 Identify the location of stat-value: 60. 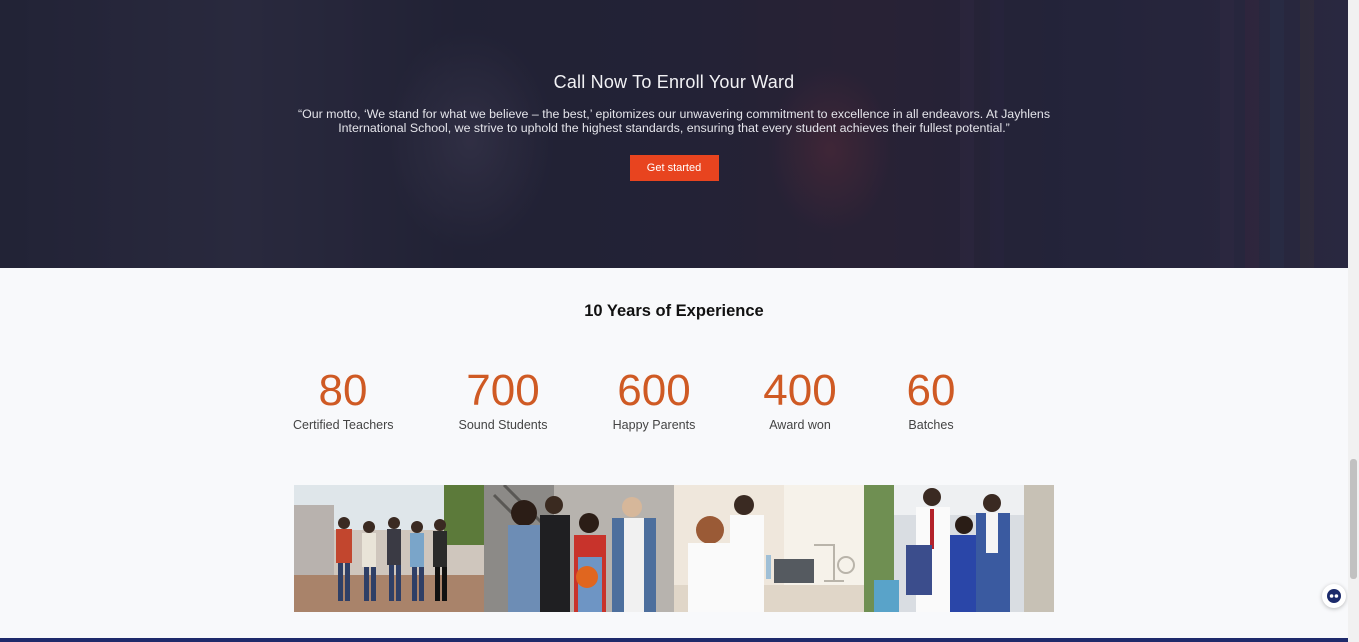
(931, 390).